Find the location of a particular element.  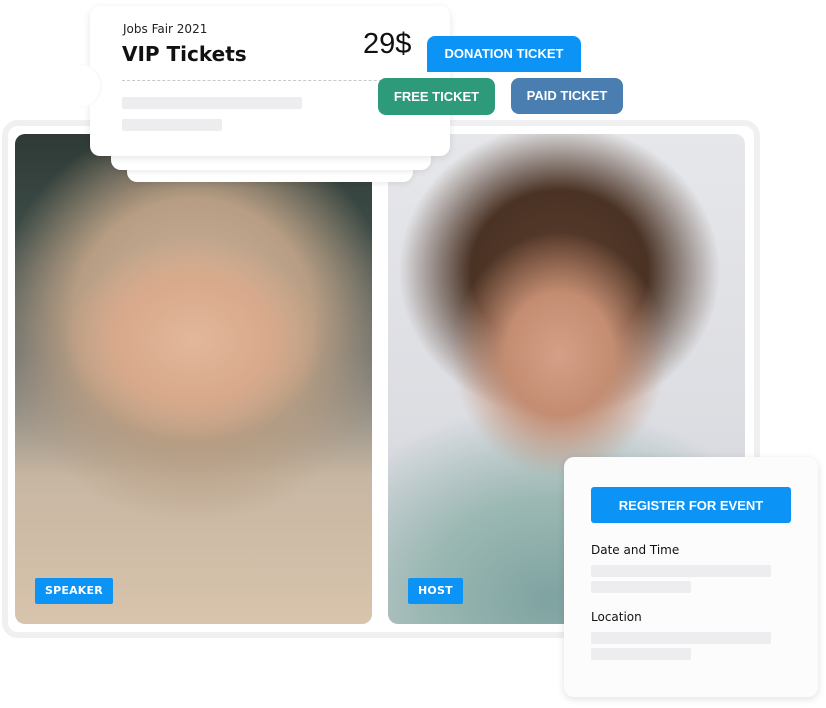

ticket-event-name: Jobs Fair 2021 is located at coordinates (165, 29).